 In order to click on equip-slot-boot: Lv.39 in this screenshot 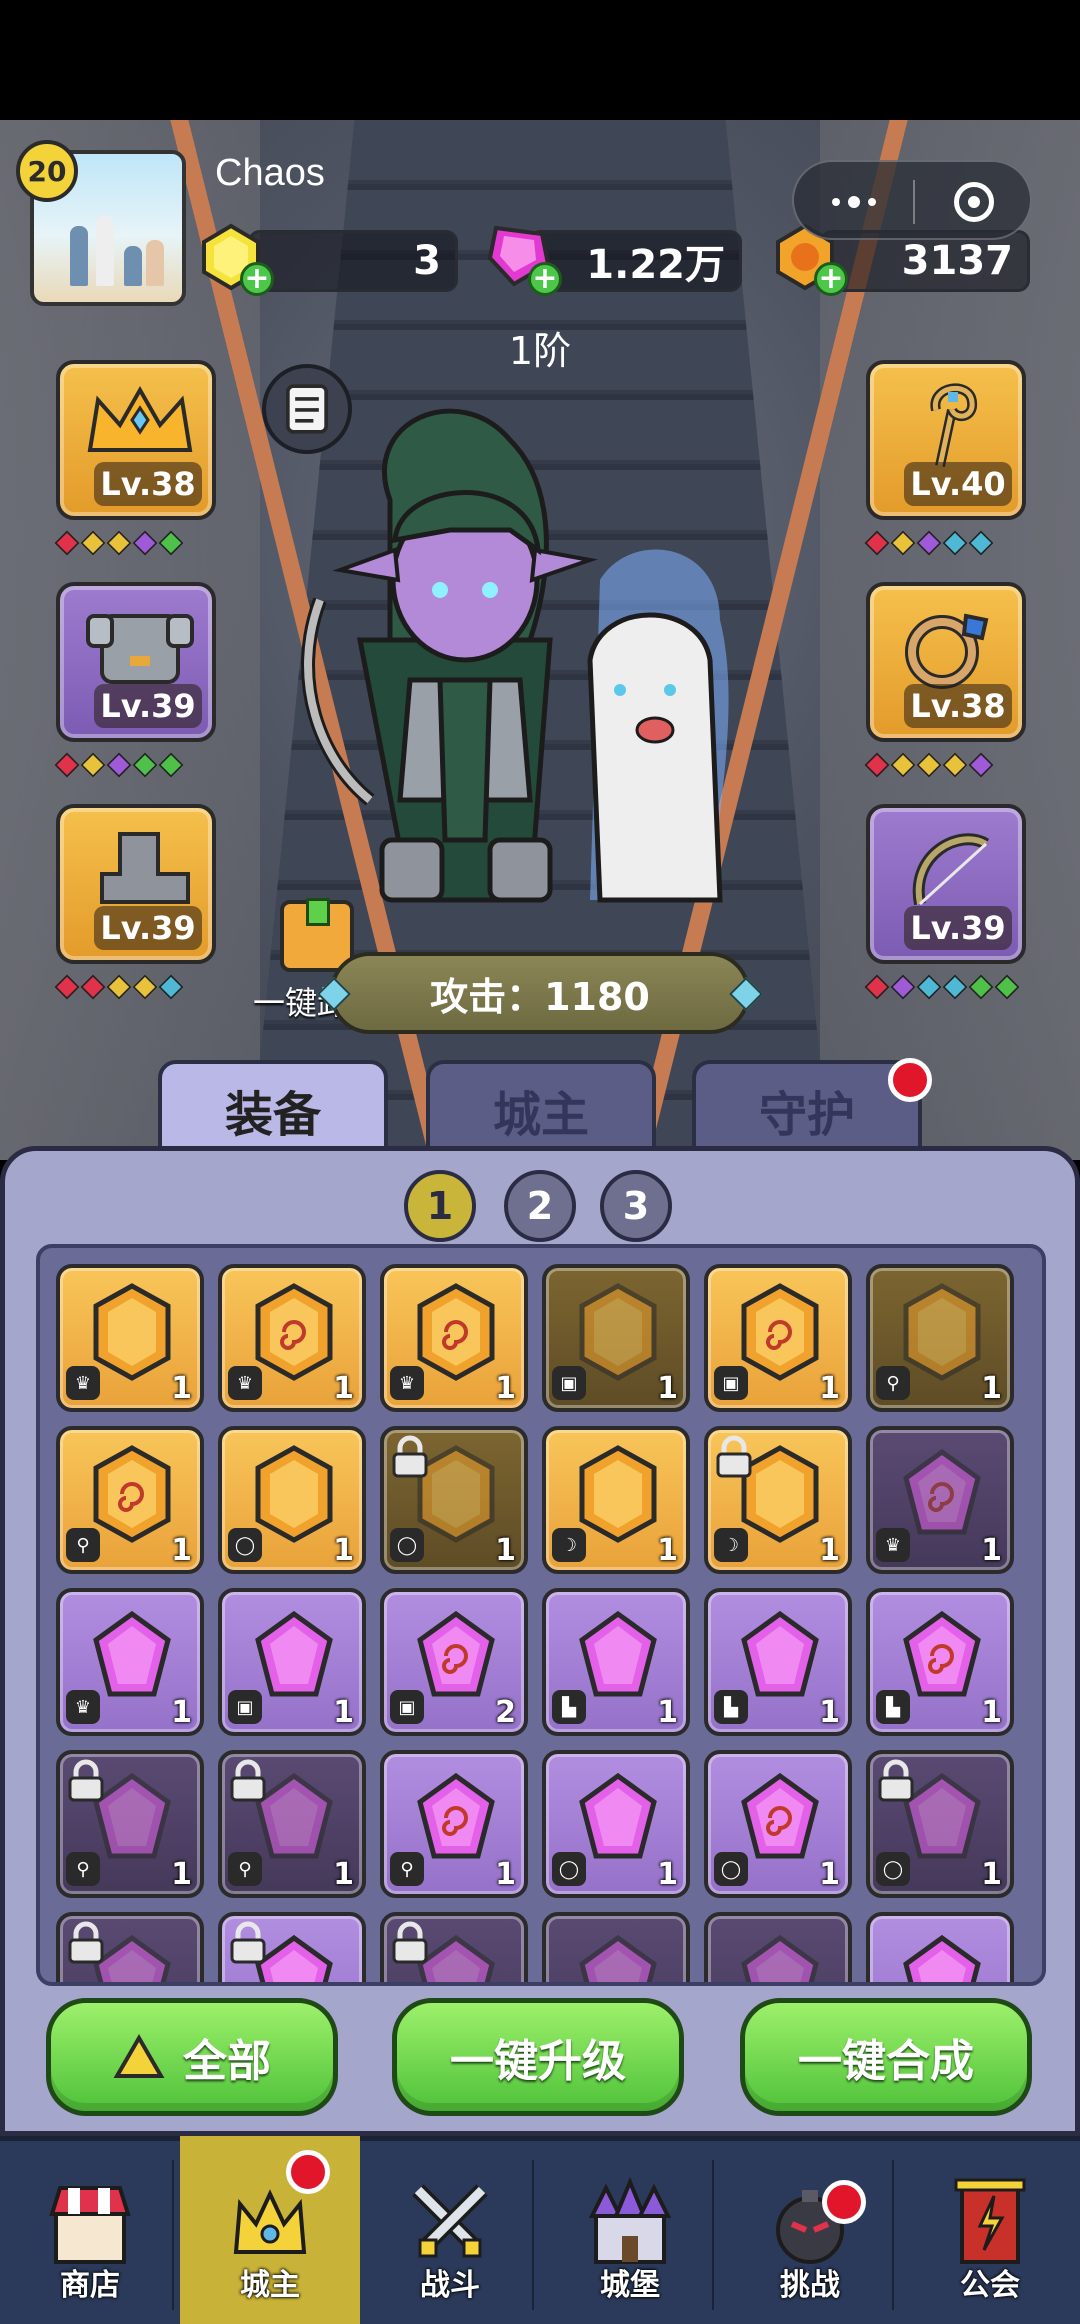, I will do `click(136, 884)`.